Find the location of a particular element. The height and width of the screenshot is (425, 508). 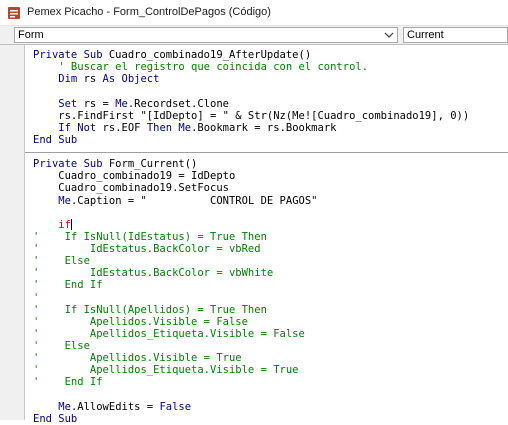

code-line: Private Sub Form_Current() is located at coordinates (268, 164).